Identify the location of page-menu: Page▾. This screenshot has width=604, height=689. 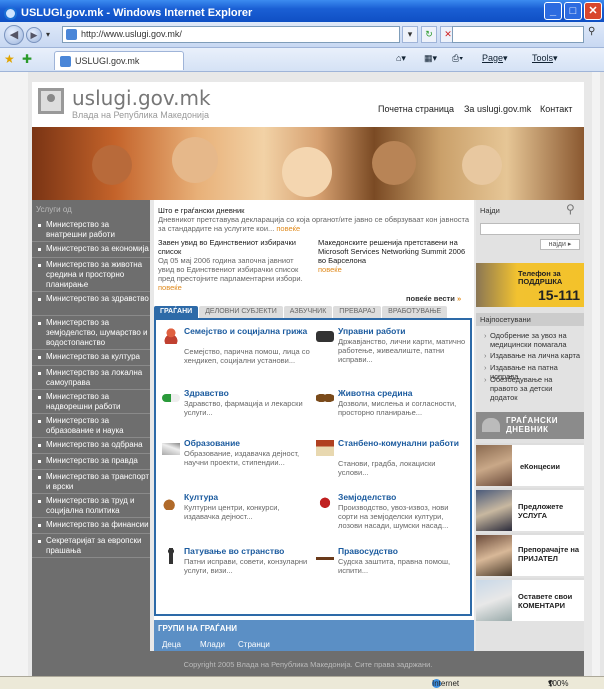
(495, 58).